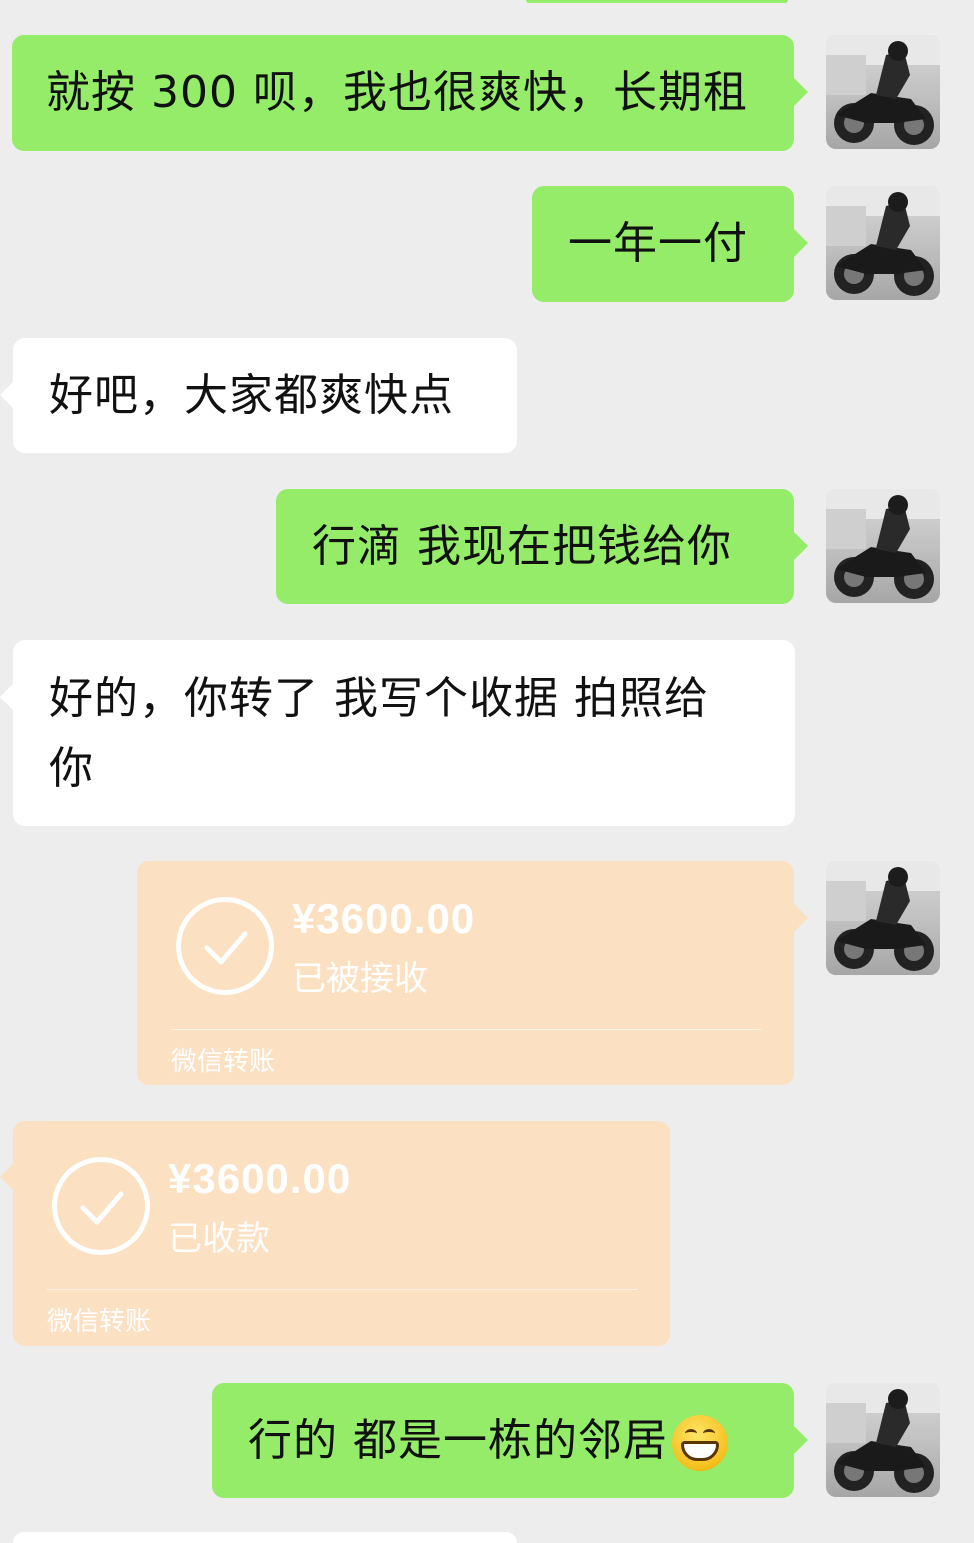 The width and height of the screenshot is (974, 1543). I want to click on message-bubble-received: 好的，你转了 我写个收据 拍照给 你, so click(404, 733).